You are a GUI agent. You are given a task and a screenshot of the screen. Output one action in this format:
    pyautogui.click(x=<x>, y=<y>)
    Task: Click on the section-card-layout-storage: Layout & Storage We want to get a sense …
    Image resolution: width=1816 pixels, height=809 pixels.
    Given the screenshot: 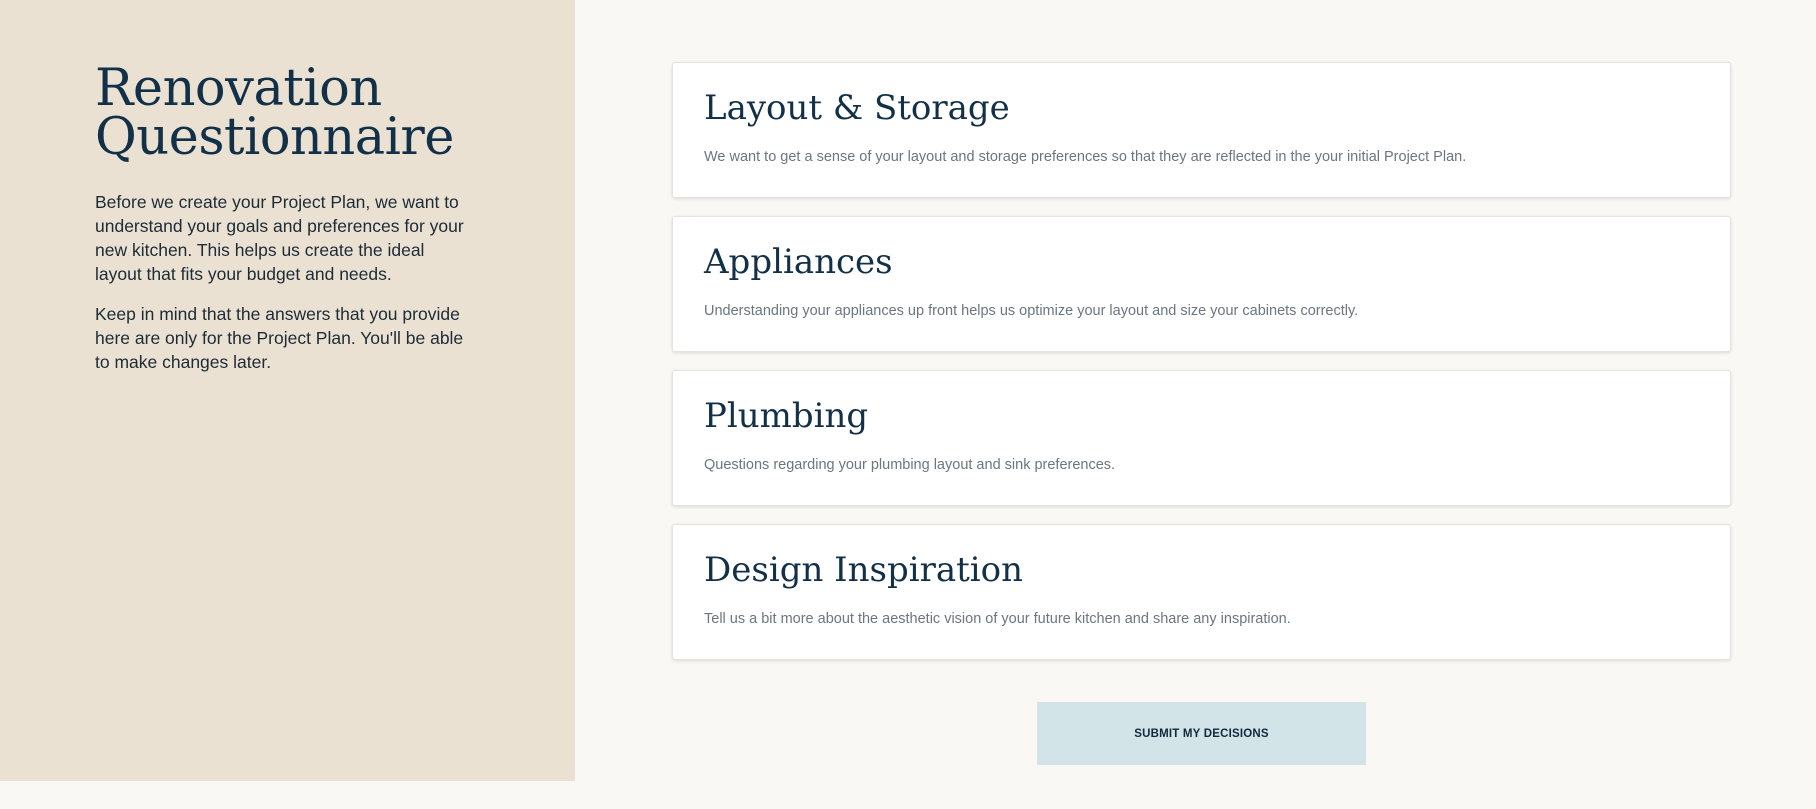 What is the action you would take?
    pyautogui.click(x=1201, y=130)
    